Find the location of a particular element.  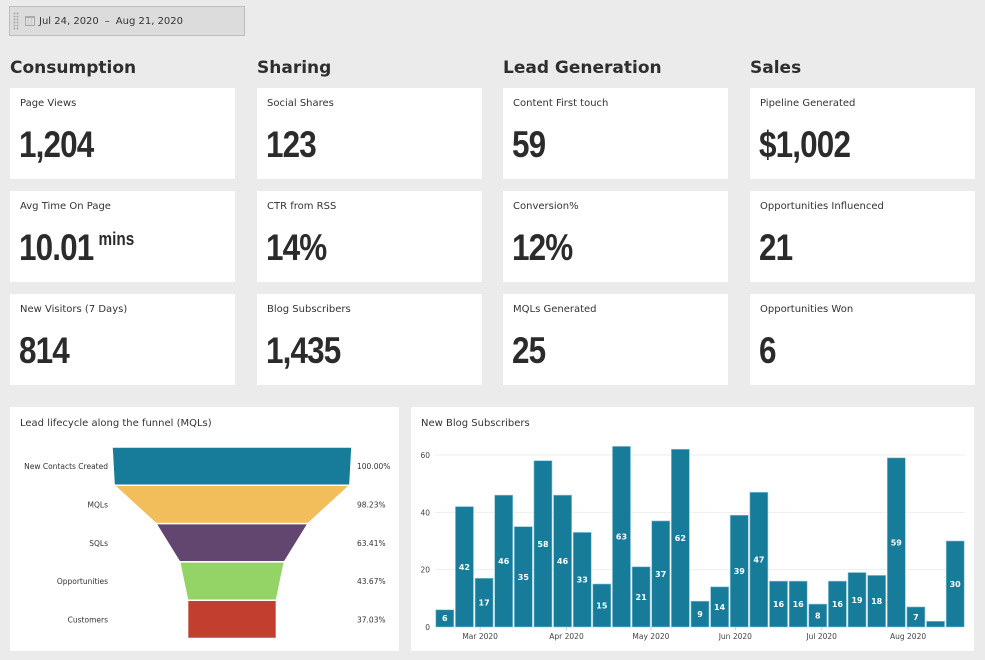

metric-label: Pipeline Generated is located at coordinates (808, 103).